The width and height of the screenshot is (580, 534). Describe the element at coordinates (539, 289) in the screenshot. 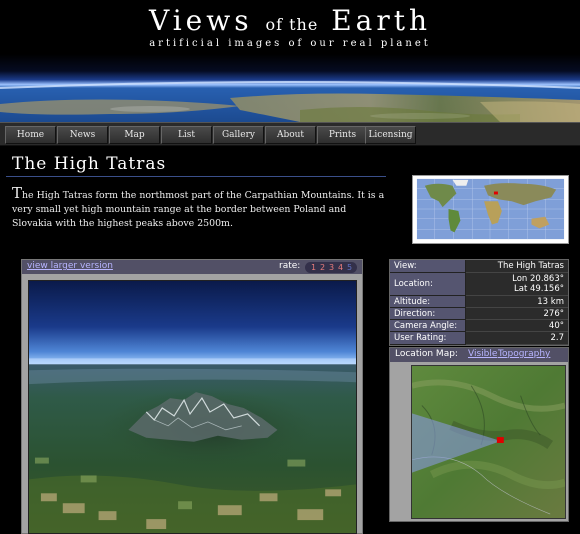

I see `info-value-lat: Lat 49.156°` at that location.